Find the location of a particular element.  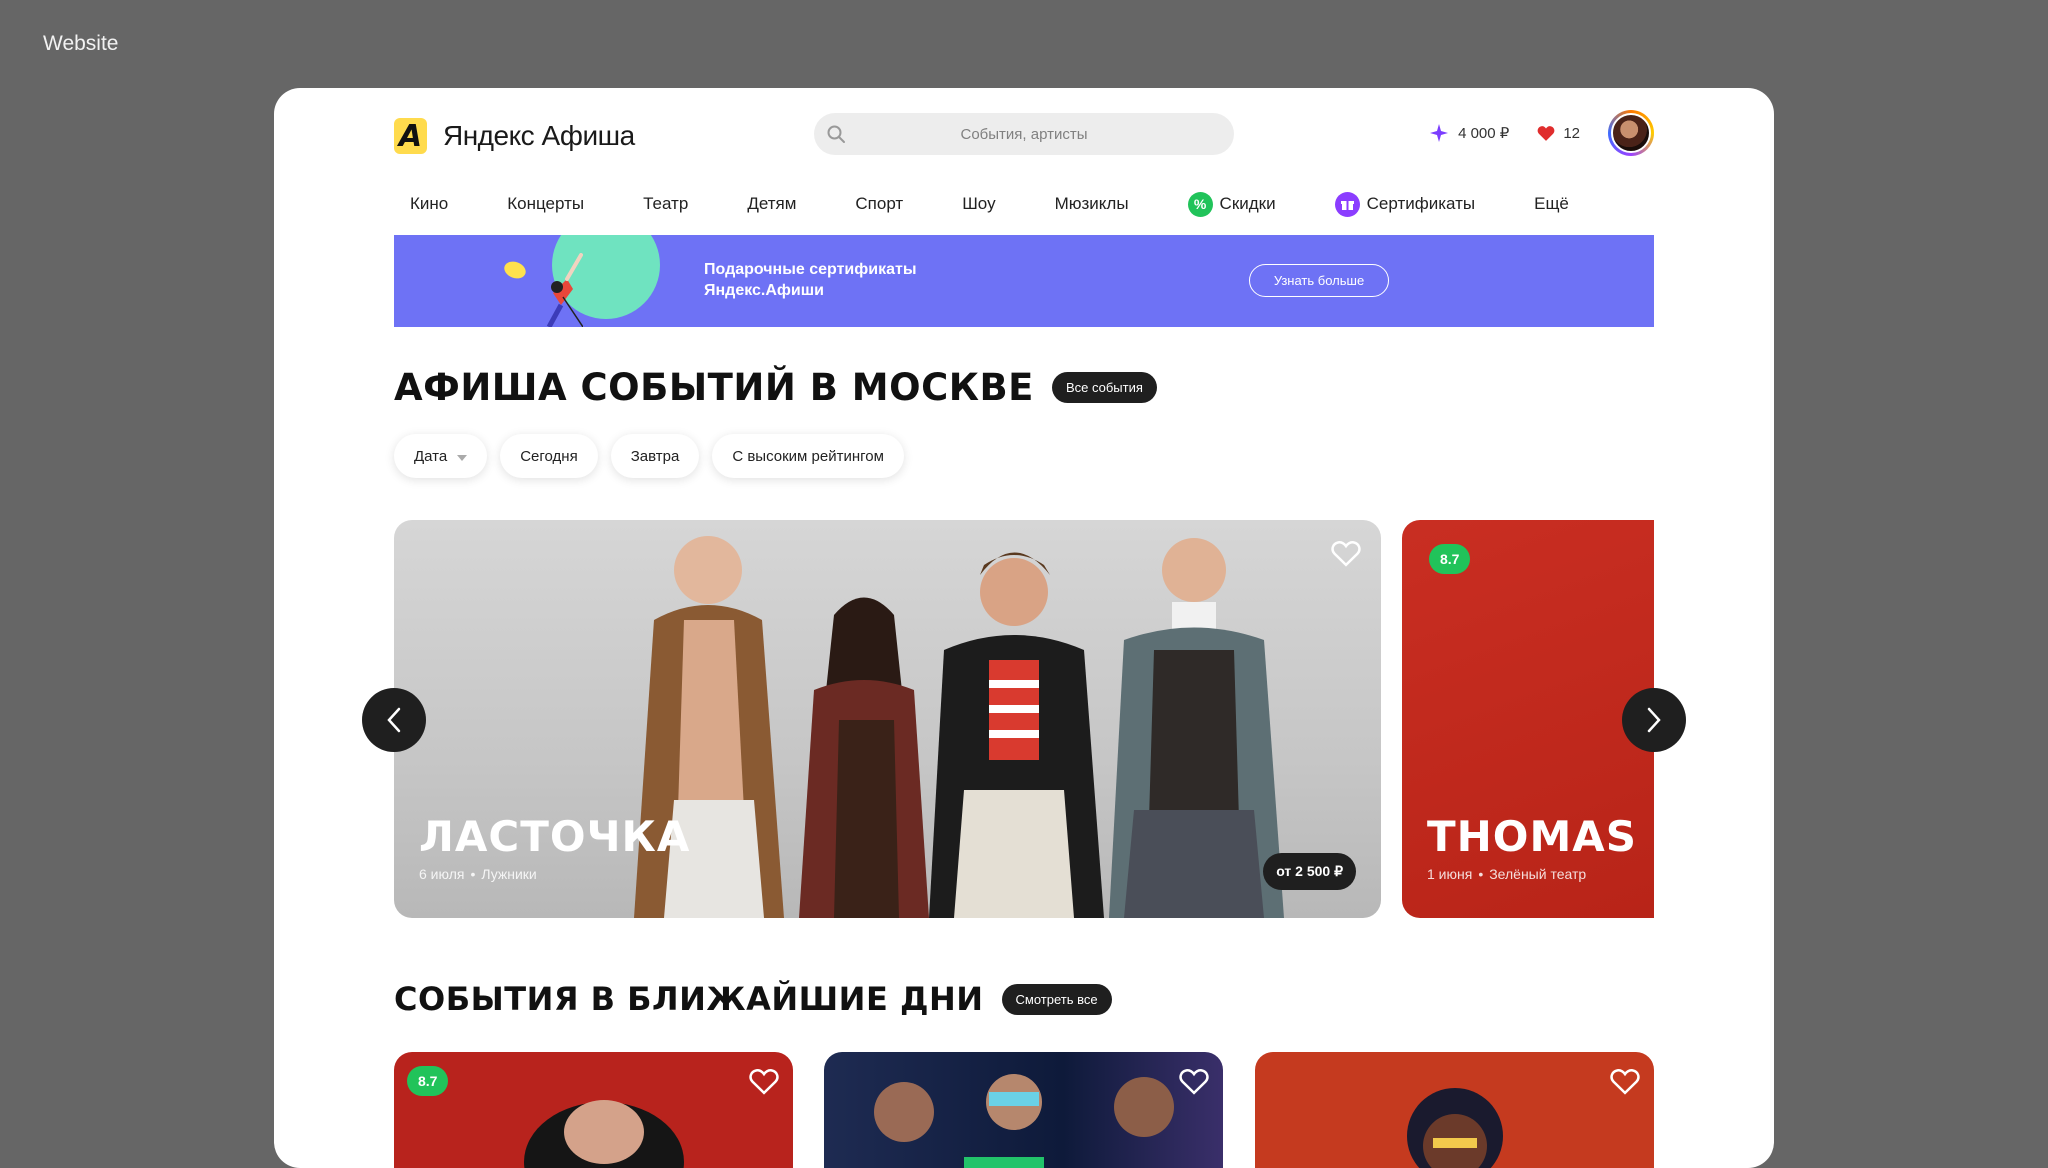

likes-count: 12 is located at coordinates (1571, 133).